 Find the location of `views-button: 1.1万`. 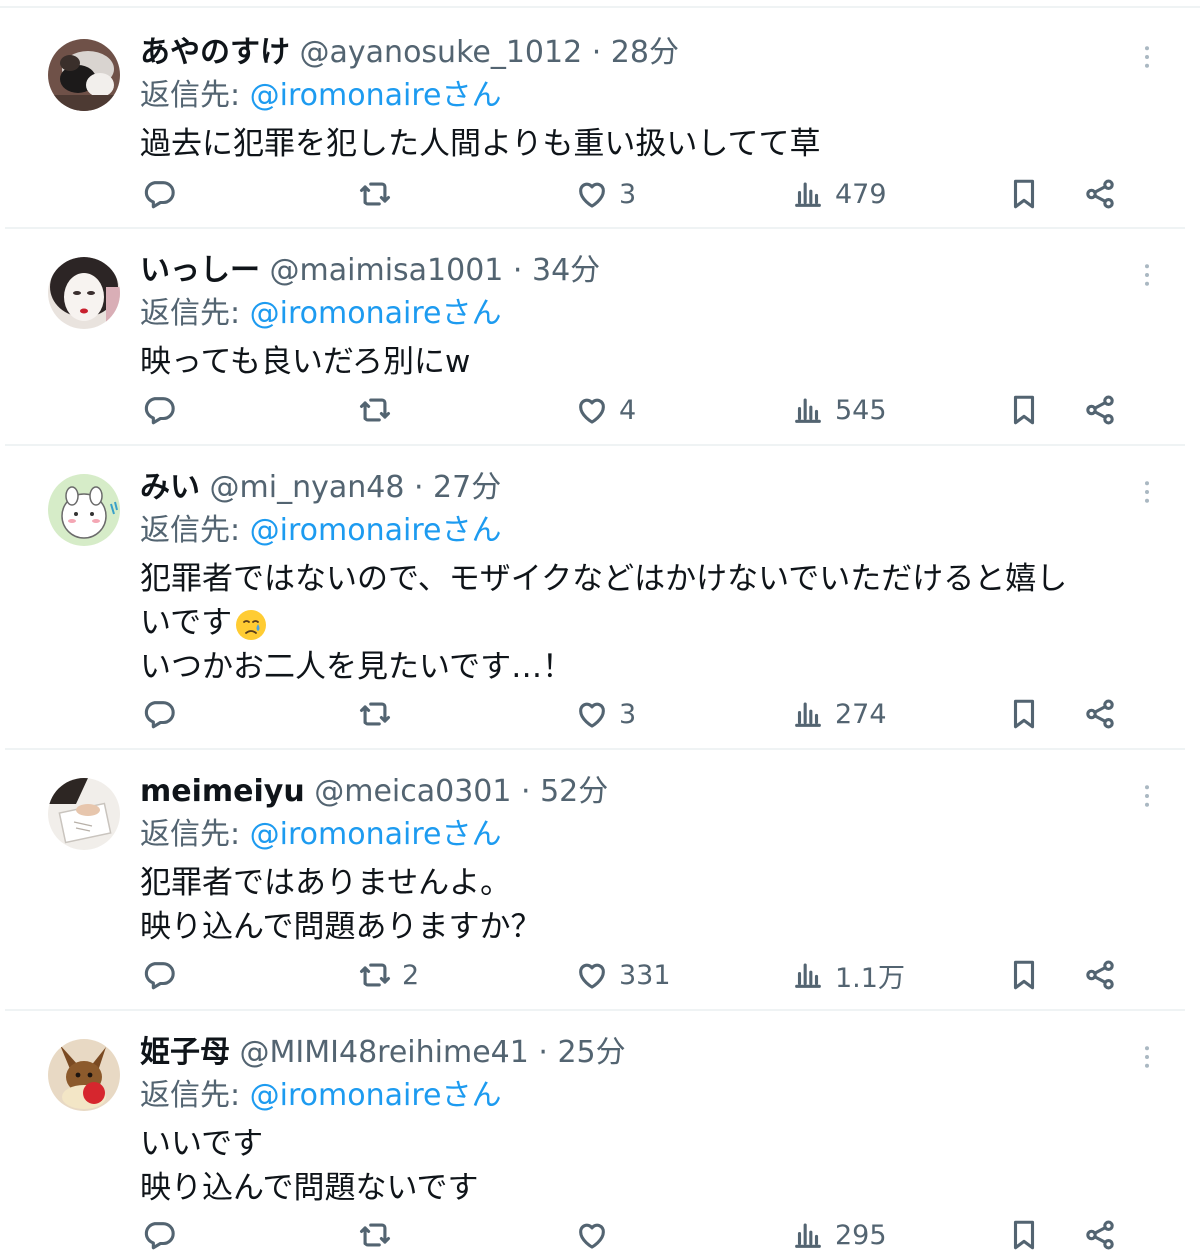

views-button: 1.1万 is located at coordinates (848, 975).